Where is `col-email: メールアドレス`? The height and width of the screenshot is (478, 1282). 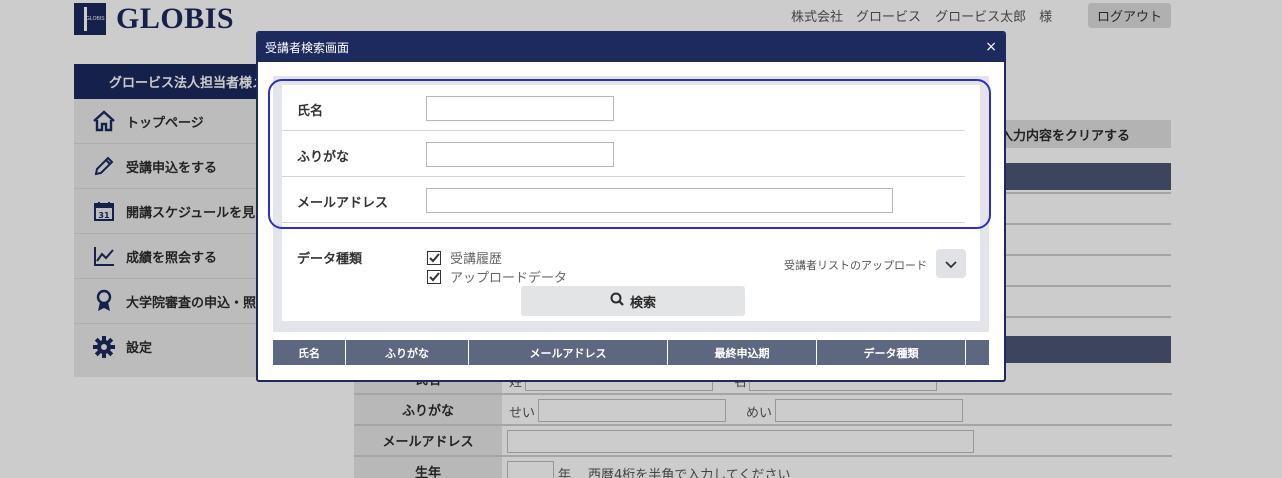 col-email: メールアドレス is located at coordinates (568, 352).